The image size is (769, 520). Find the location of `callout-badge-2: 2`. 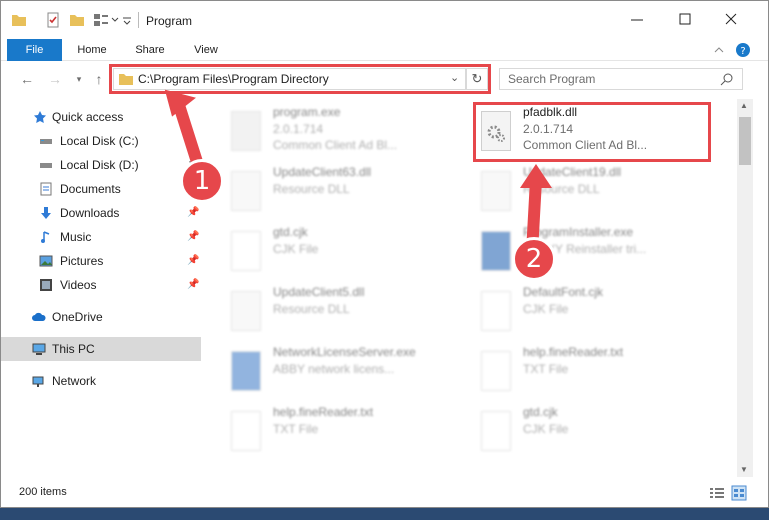

callout-badge-2: 2 is located at coordinates (534, 259).